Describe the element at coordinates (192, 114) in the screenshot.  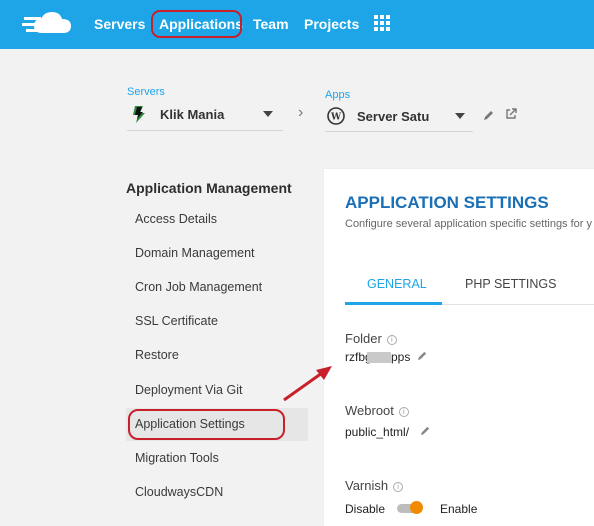
I see `server-selector-value: Klik Mania` at that location.